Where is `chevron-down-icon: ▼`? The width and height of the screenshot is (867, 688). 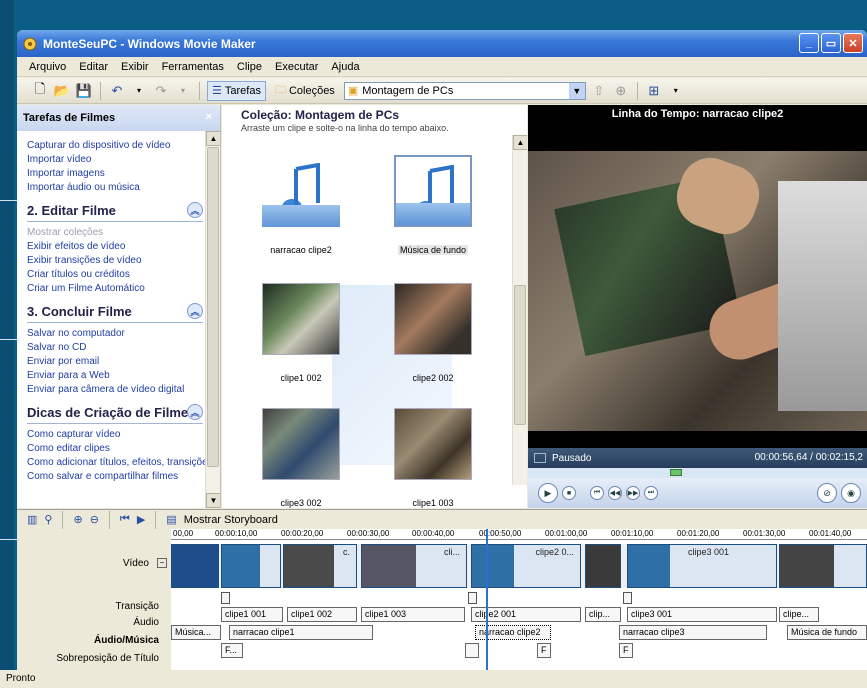
chevron-down-icon: ▼ is located at coordinates (576, 90).